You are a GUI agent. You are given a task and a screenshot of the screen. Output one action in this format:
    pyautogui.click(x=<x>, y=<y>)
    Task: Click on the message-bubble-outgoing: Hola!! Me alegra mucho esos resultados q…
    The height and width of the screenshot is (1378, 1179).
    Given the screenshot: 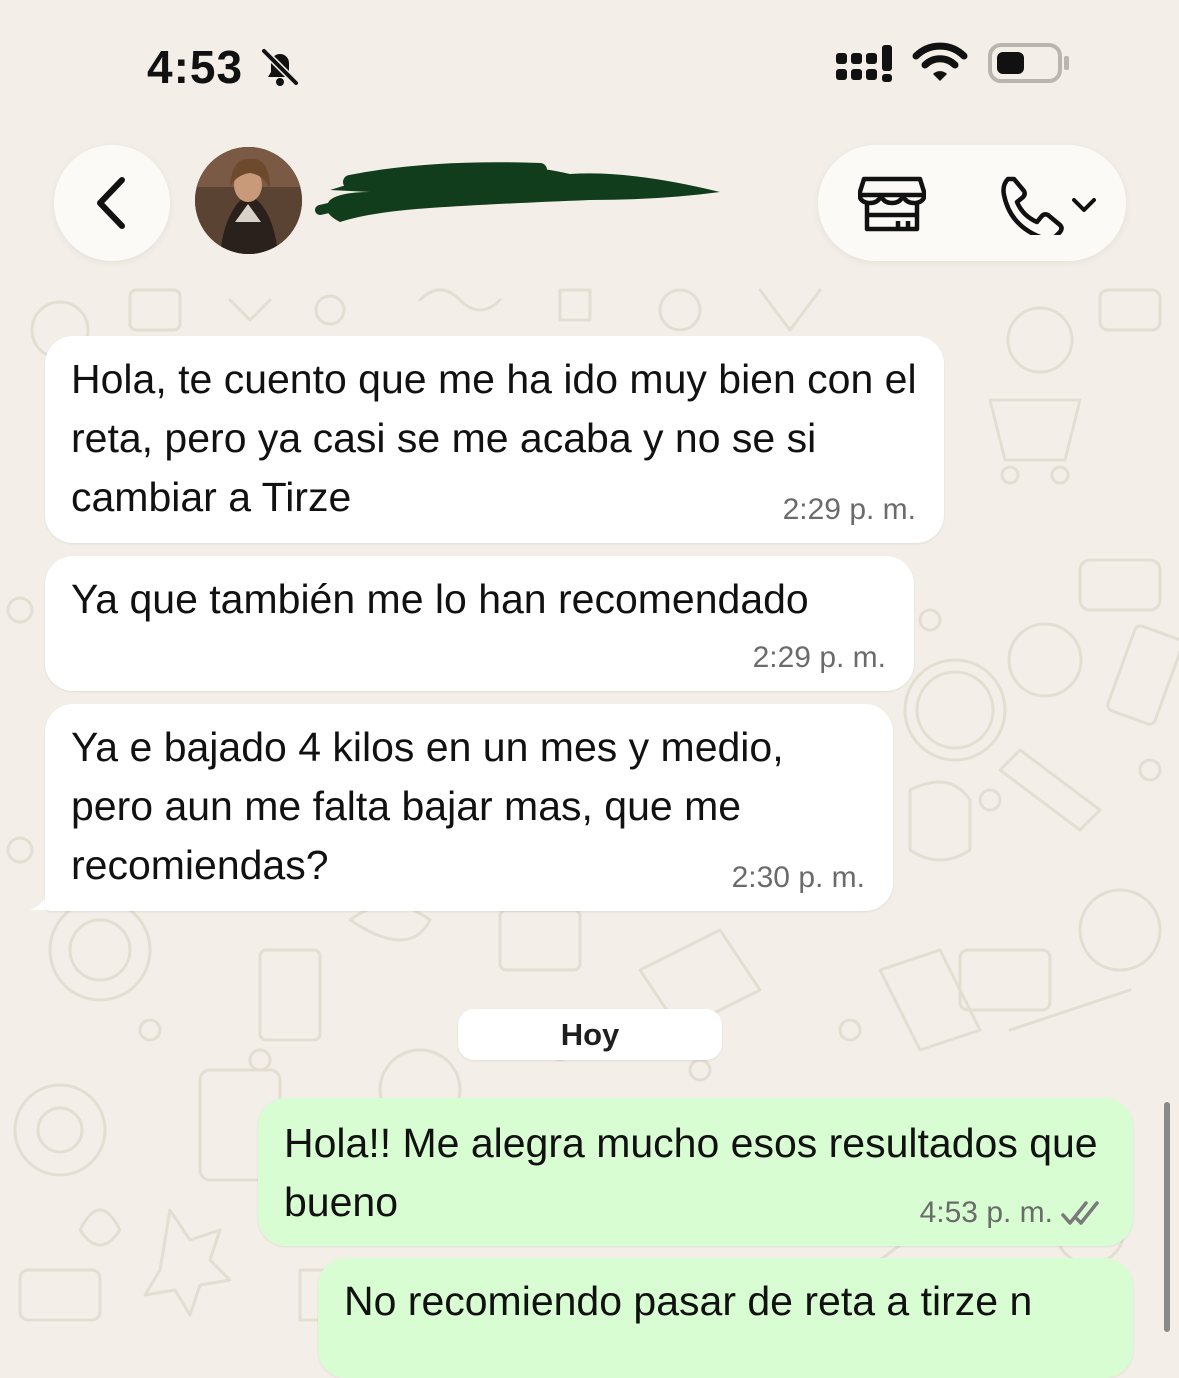 What is the action you would take?
    pyautogui.click(x=695, y=1172)
    